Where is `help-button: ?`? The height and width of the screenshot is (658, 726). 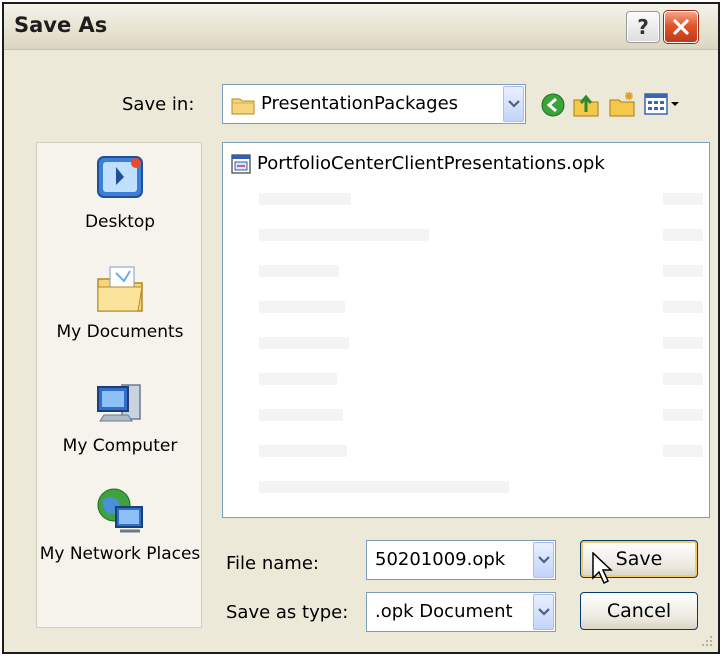
help-button: ? is located at coordinates (643, 27).